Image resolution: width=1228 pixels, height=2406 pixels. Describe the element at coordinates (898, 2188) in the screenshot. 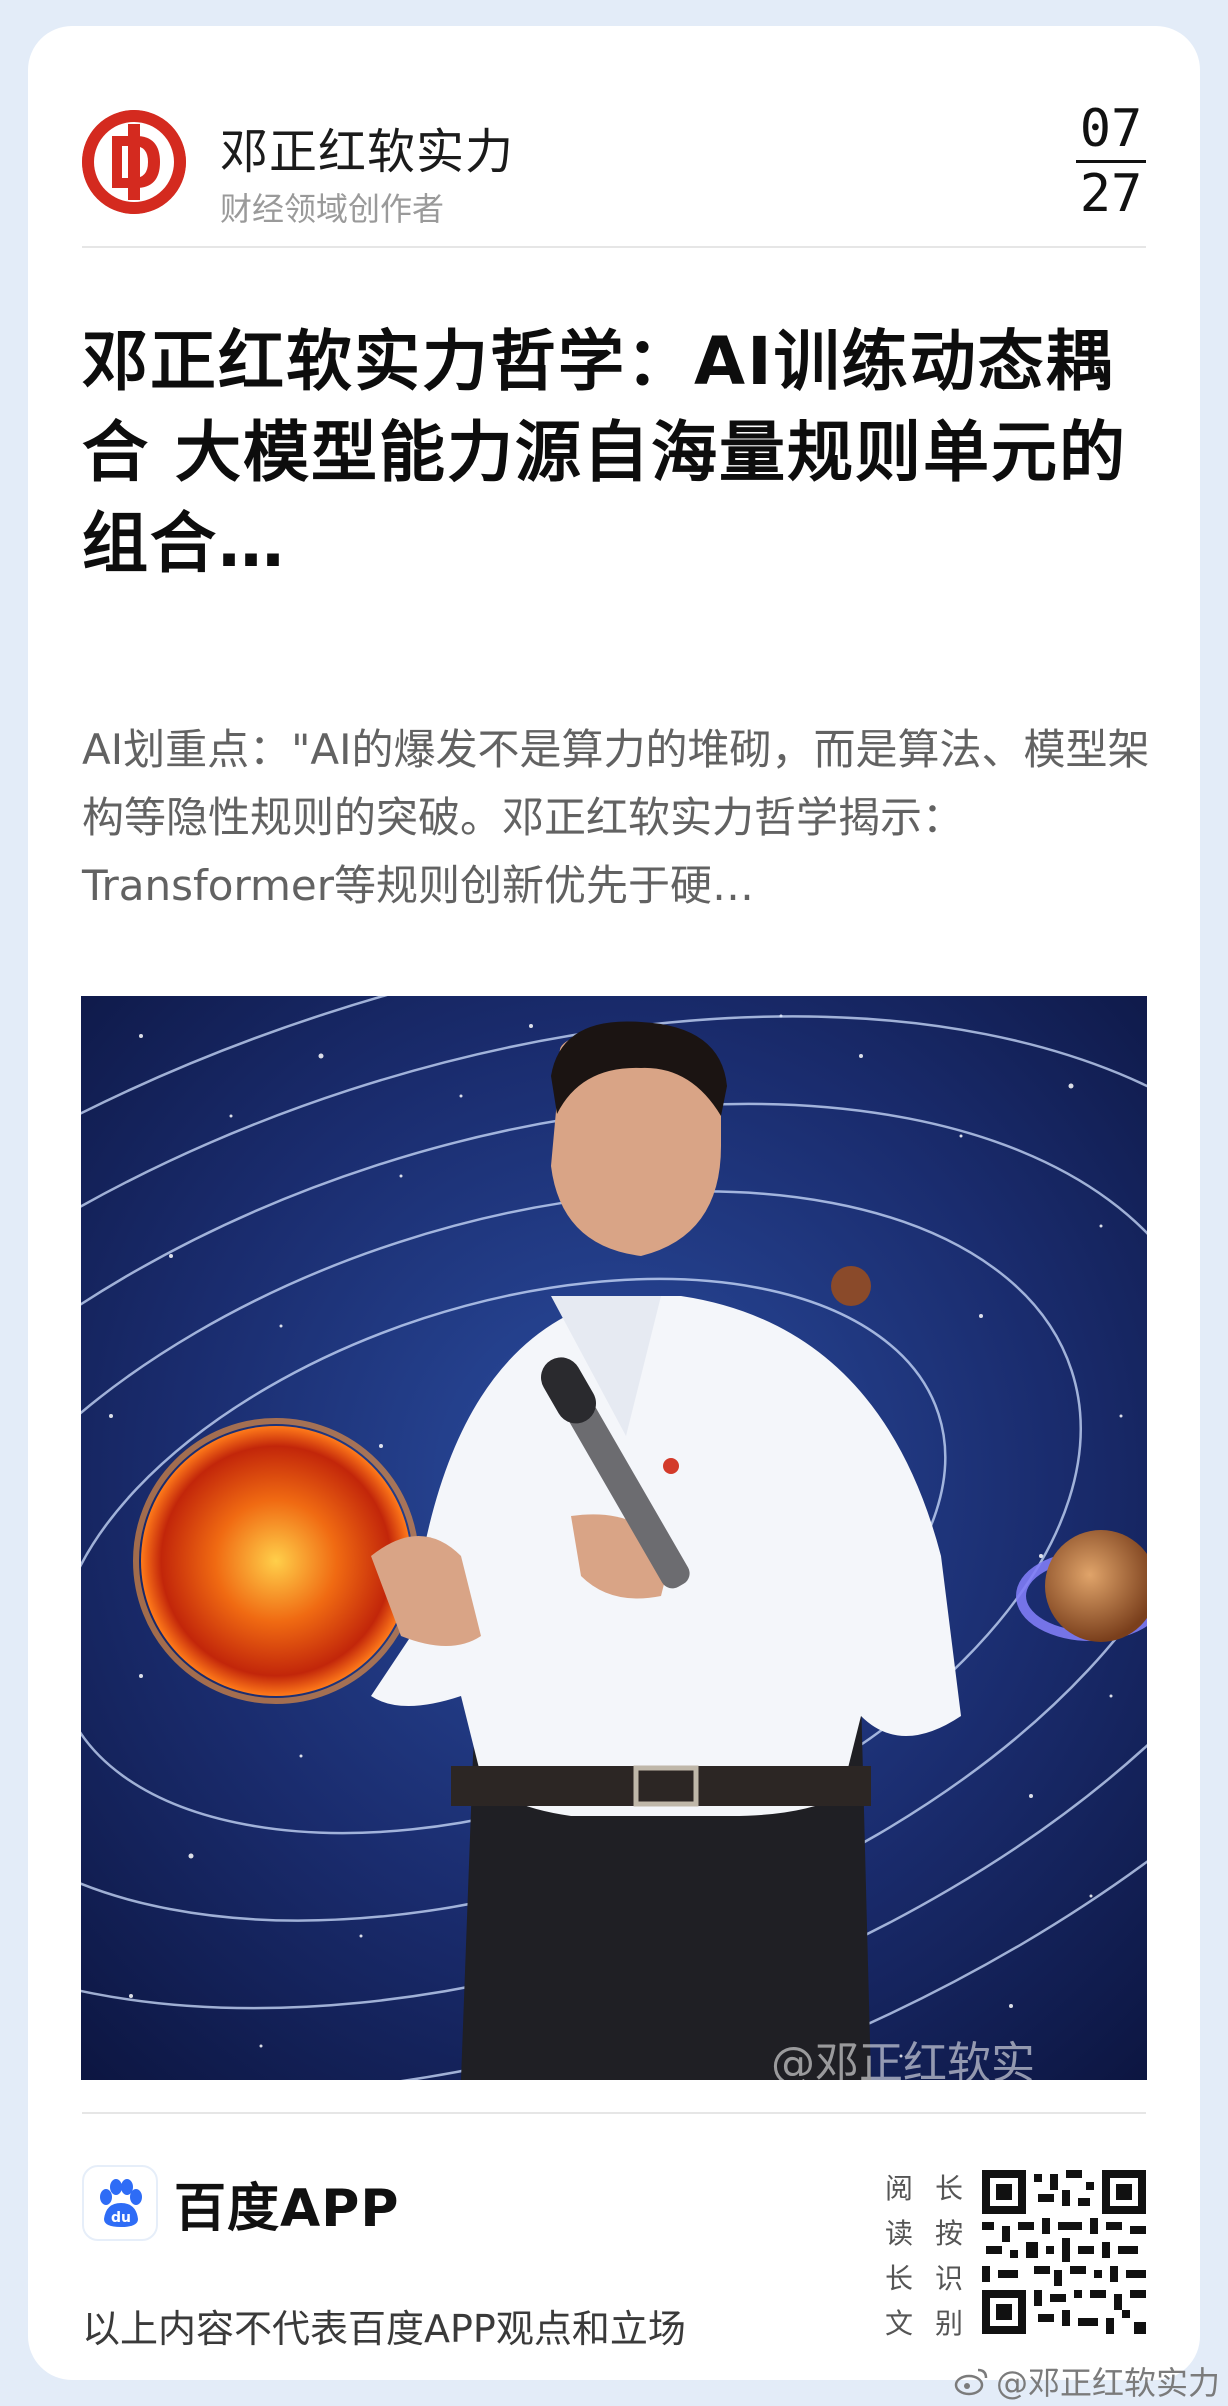

I see `longpress-char: 阅` at that location.